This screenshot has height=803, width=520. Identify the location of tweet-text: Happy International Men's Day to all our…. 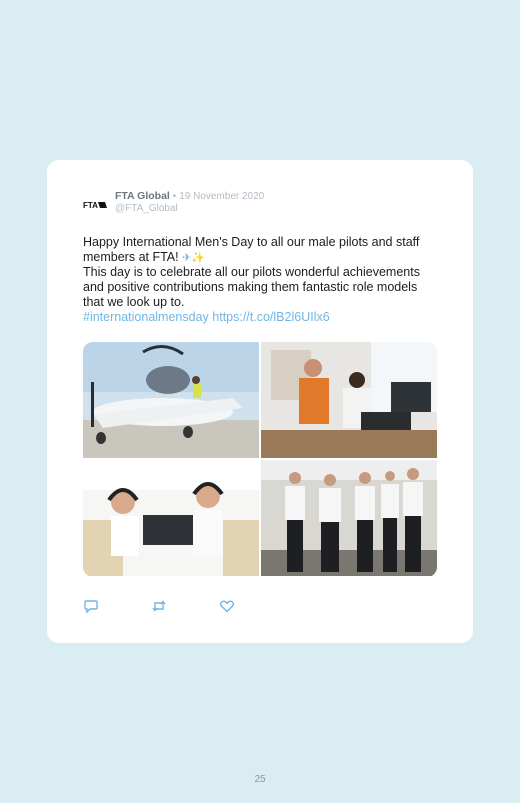
(258, 280).